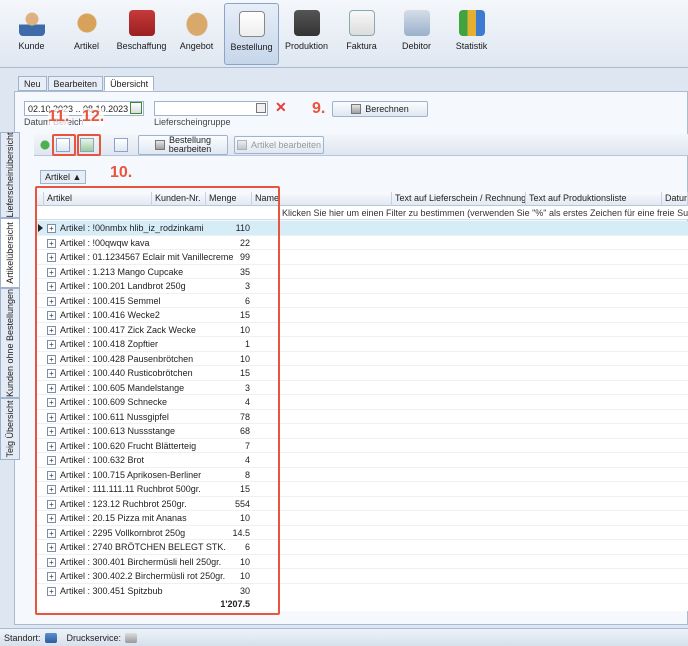 The height and width of the screenshot is (646, 688). I want to click on tab-uebersicht: Übersicht, so click(129, 83).